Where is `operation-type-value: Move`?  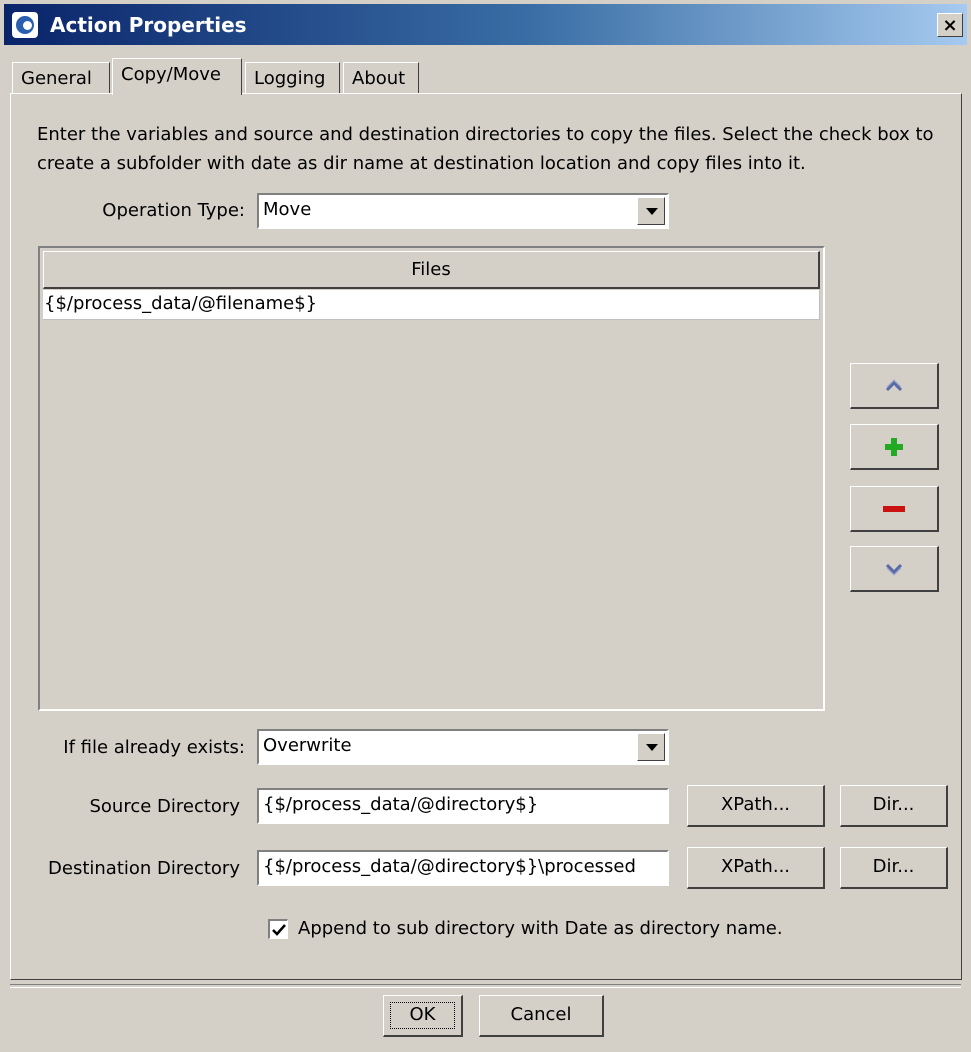
operation-type-value: Move is located at coordinates (287, 209).